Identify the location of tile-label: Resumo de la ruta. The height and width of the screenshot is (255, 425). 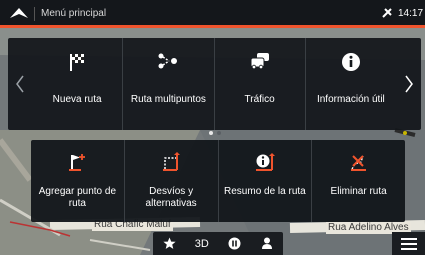
(265, 191).